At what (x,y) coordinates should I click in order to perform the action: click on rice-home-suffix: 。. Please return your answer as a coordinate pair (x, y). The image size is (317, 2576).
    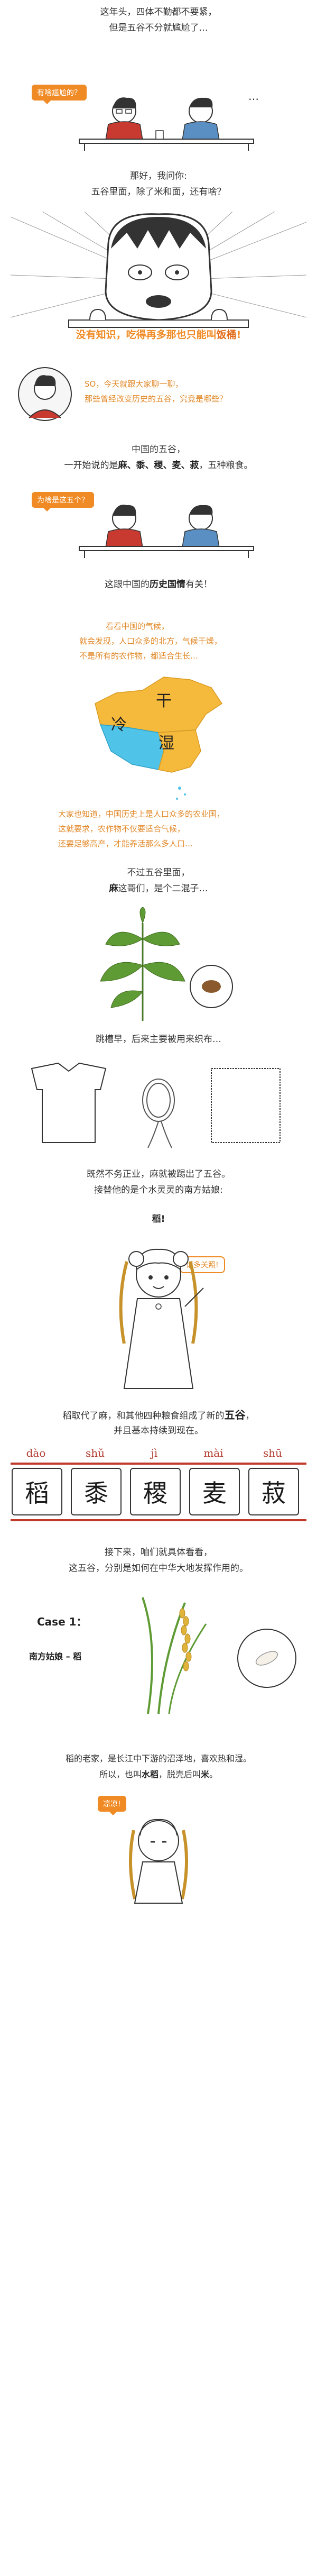
    Looking at the image, I should click on (213, 1774).